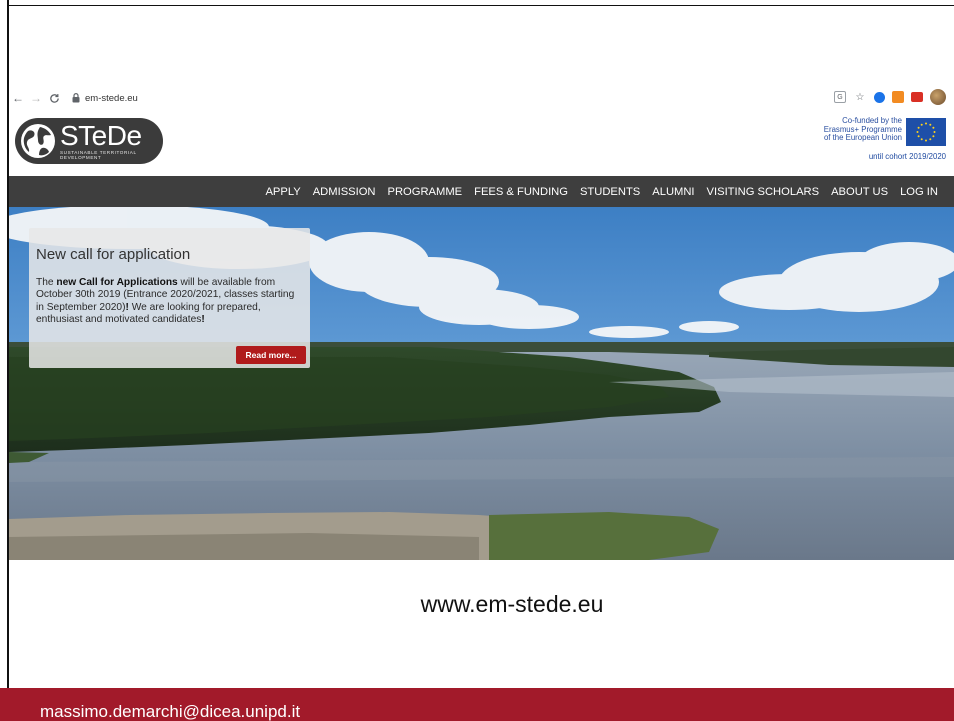 This screenshot has height=721, width=954. What do you see at coordinates (907, 156) in the screenshot?
I see `eu-until-cohort: until cohort 2019/2020` at bounding box center [907, 156].